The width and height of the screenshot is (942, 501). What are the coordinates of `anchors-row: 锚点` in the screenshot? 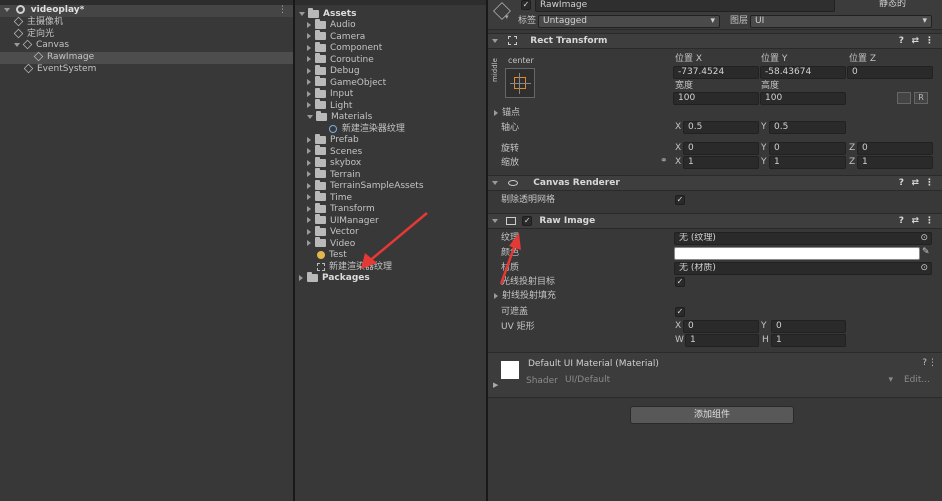 It's located at (507, 113).